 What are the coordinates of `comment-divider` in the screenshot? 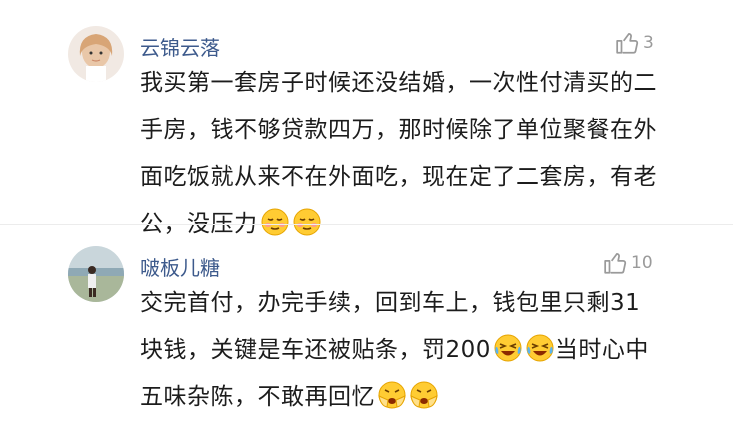 It's located at (366, 224).